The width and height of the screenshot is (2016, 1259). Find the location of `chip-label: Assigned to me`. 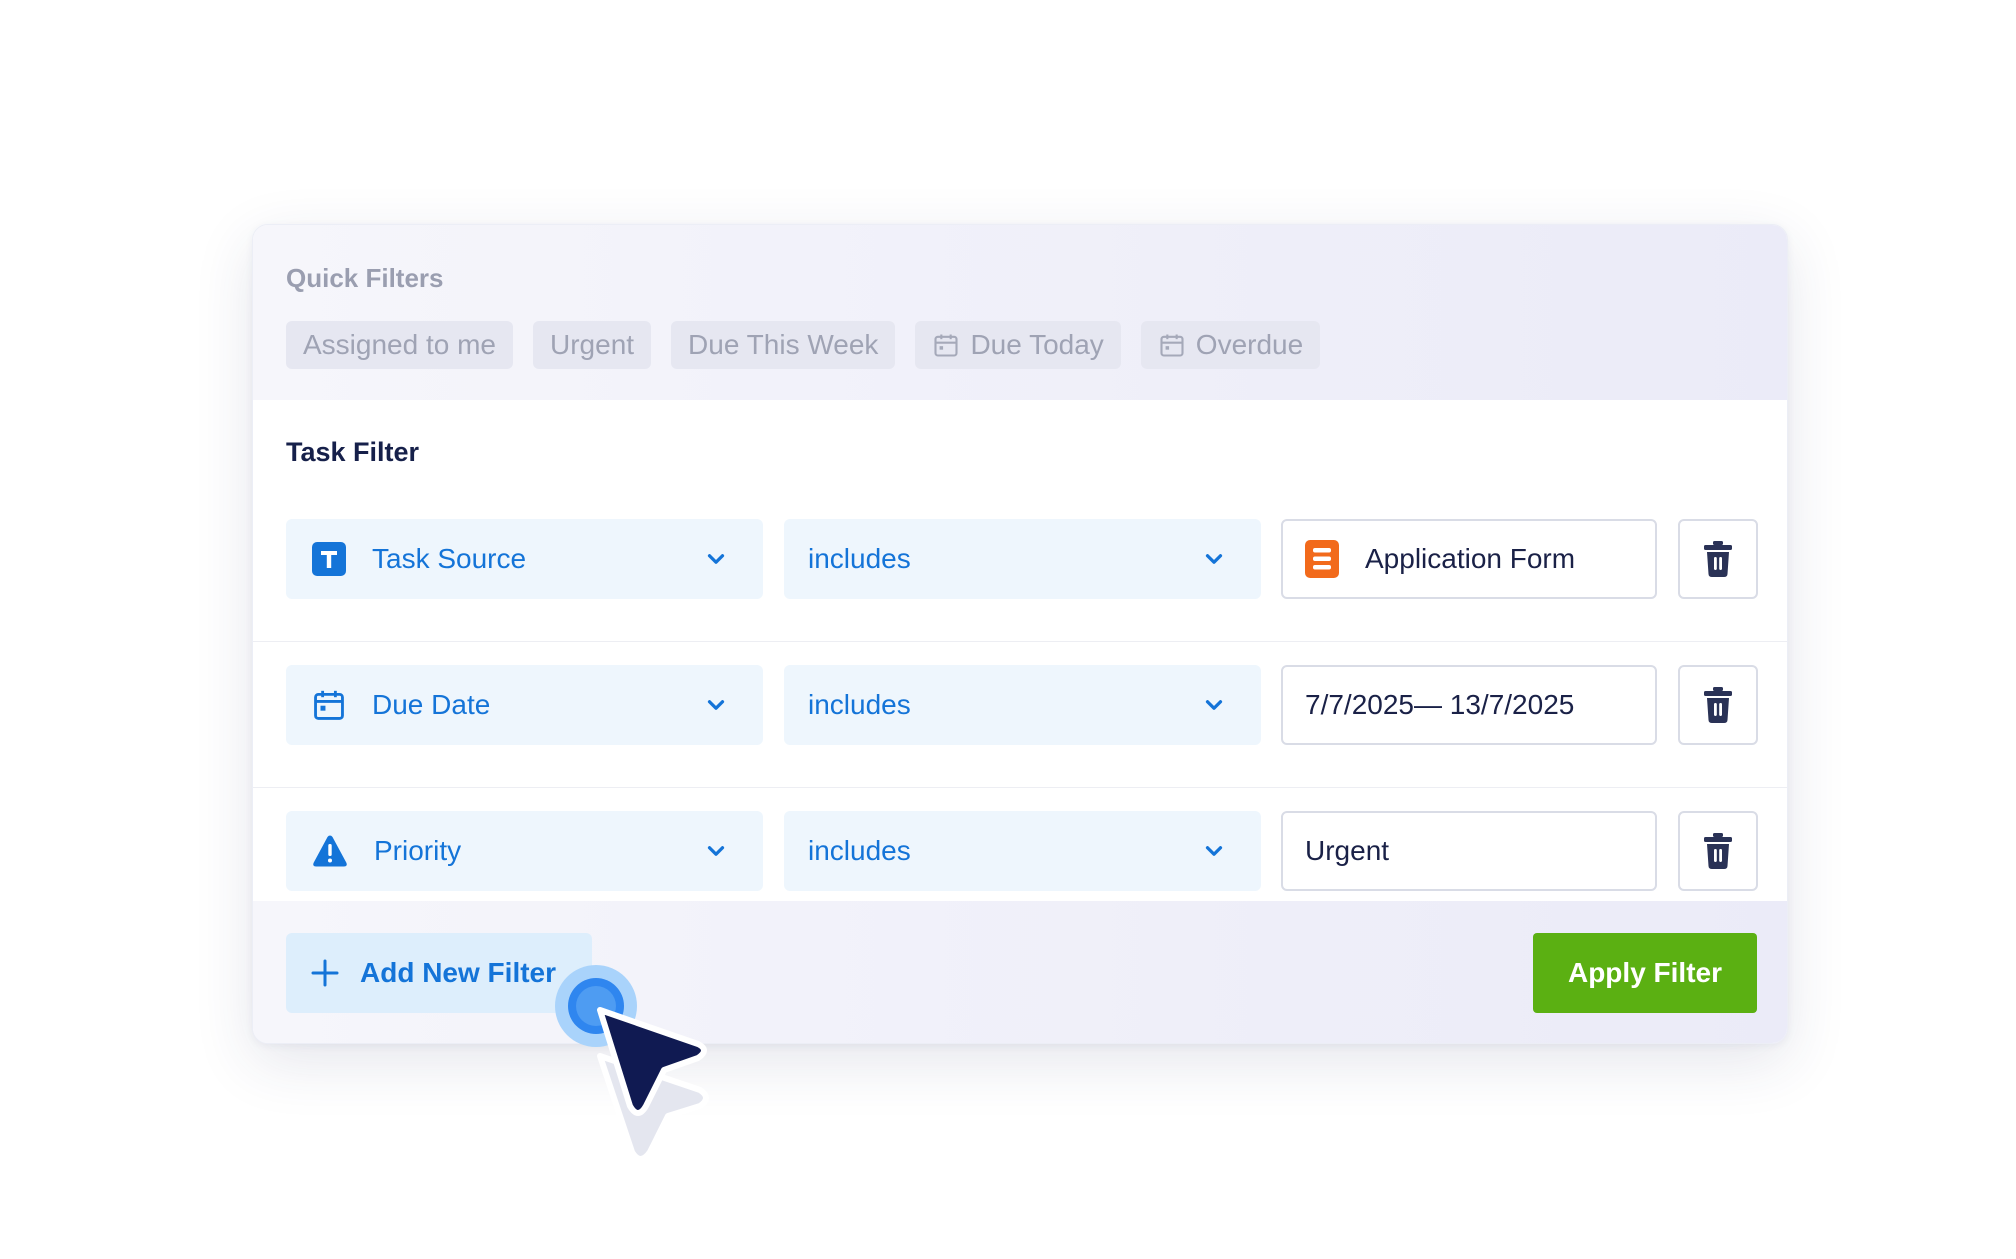

chip-label: Assigned to me is located at coordinates (399, 344).